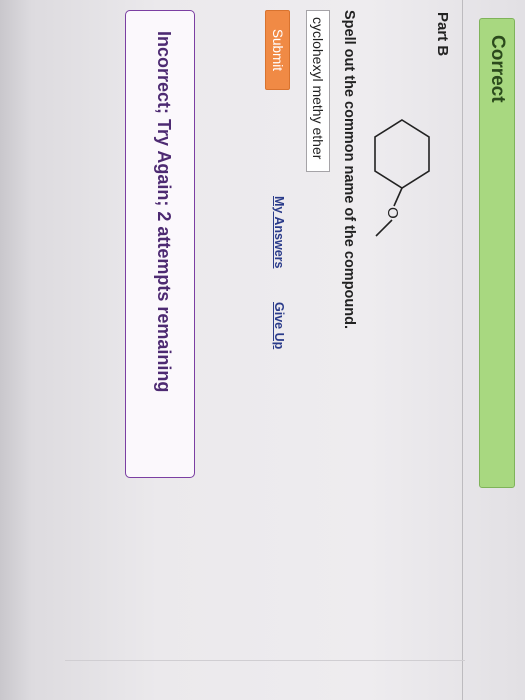 The height and width of the screenshot is (700, 525). Describe the element at coordinates (442, 34) in the screenshot. I see `part-title: Part B` at that location.